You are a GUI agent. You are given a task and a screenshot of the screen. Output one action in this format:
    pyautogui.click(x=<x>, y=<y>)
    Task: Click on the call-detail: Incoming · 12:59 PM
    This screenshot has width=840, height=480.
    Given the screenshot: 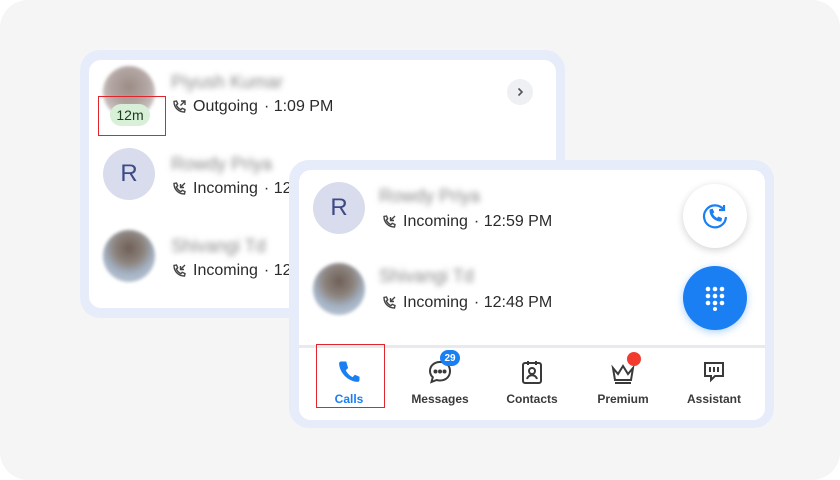 What is the action you would take?
    pyautogui.click(x=466, y=222)
    